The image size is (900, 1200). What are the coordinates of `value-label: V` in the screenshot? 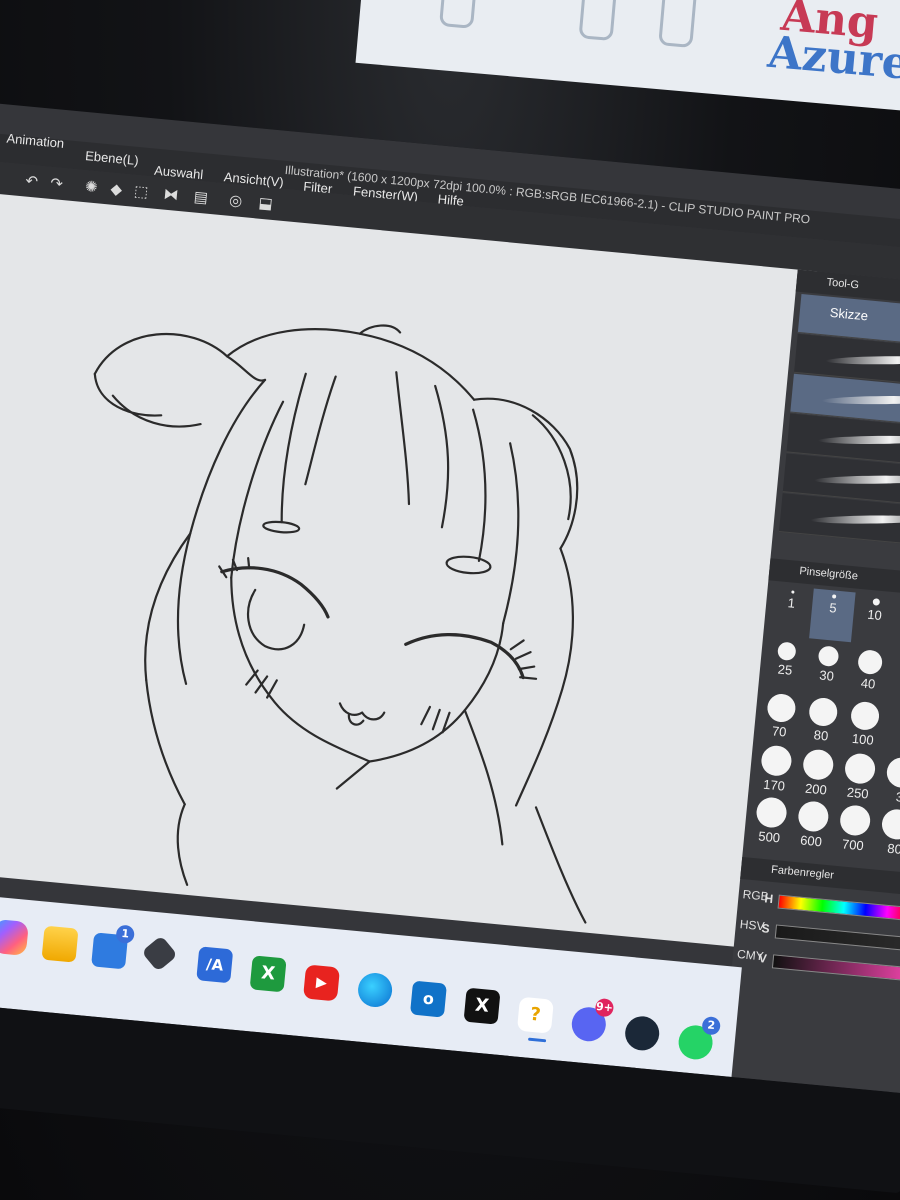 It's located at (763, 958).